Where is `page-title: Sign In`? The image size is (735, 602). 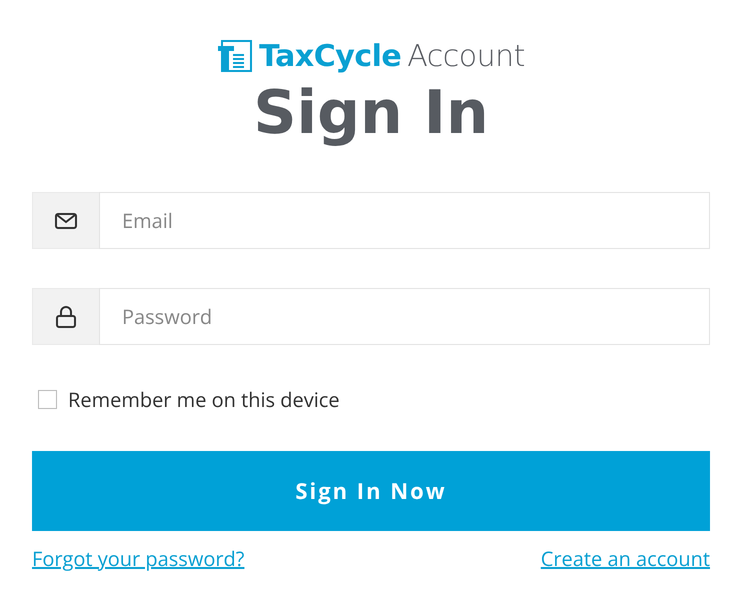
page-title: Sign In is located at coordinates (371, 113).